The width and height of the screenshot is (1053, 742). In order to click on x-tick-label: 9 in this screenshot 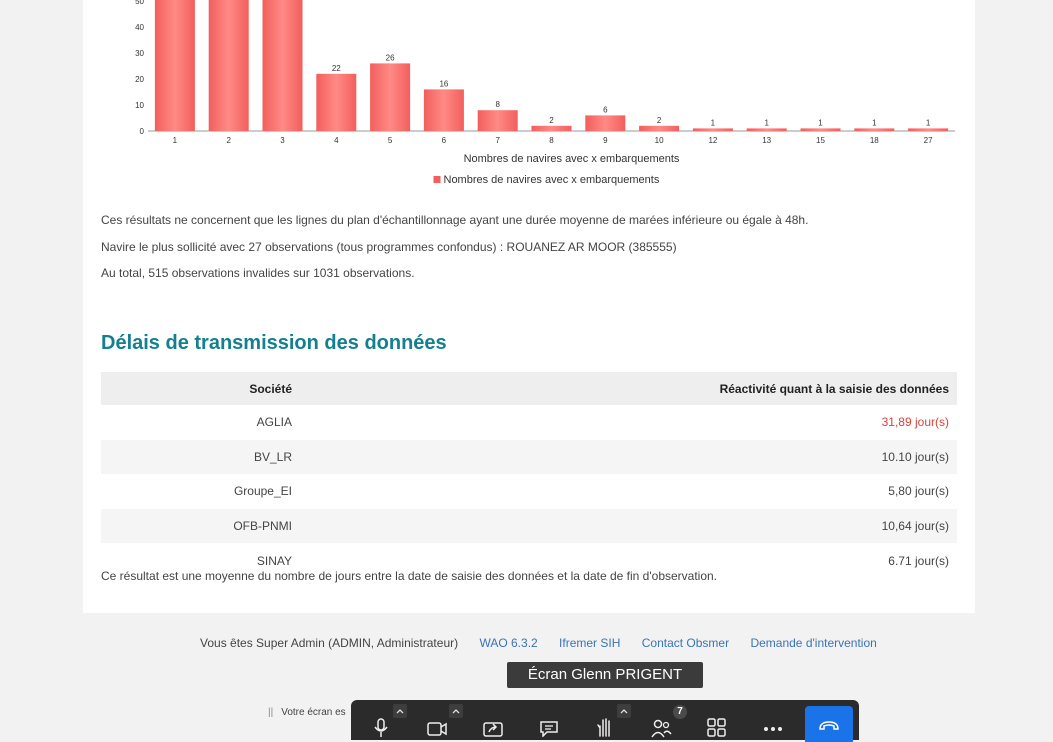, I will do `click(605, 140)`.